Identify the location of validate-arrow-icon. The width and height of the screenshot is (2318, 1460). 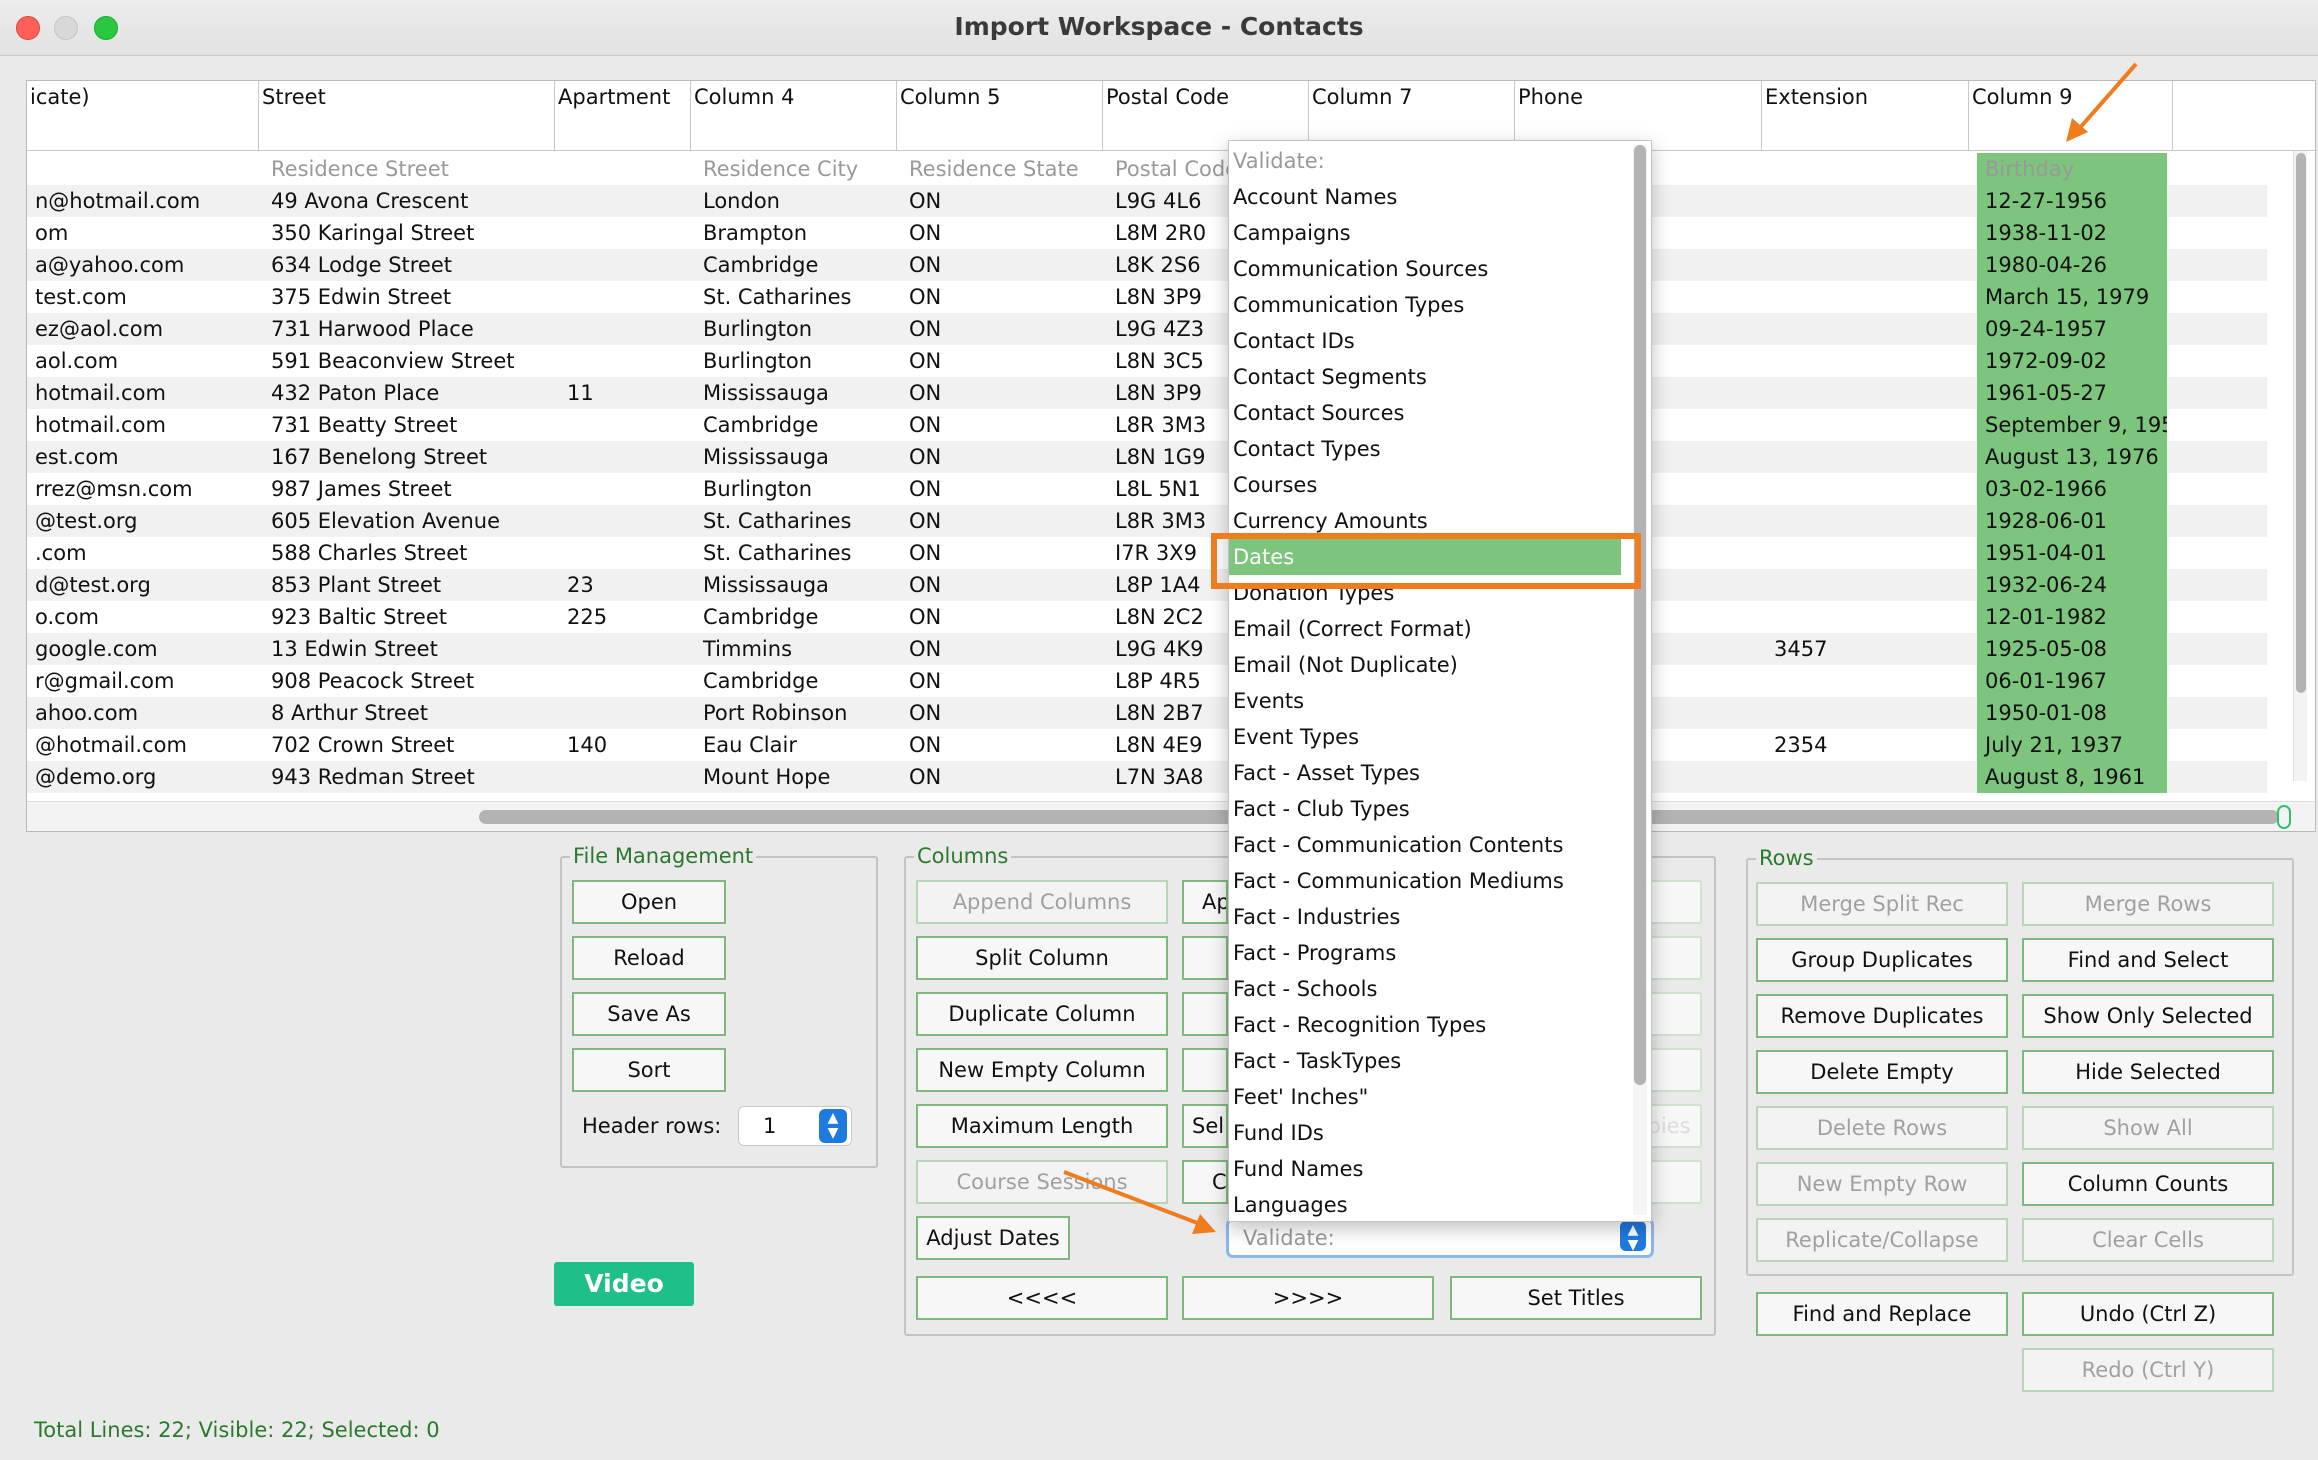
(1139, 1202).